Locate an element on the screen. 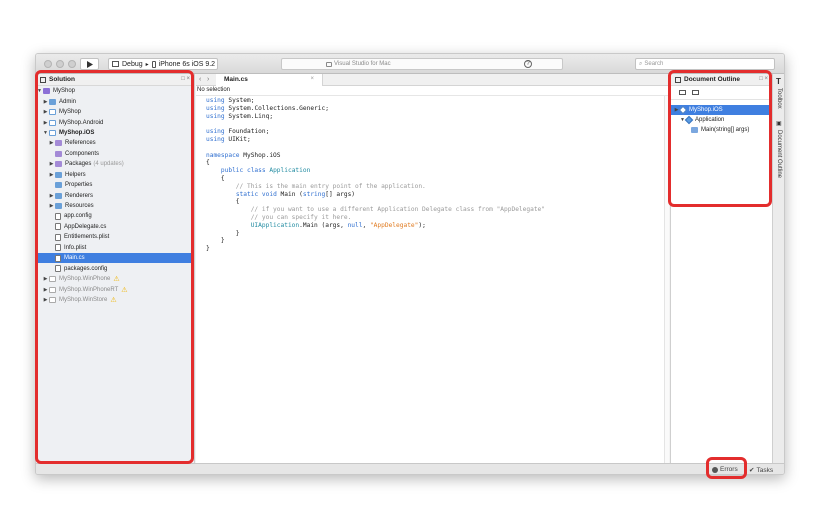  side-dock: T Toolbox ▣ Document Outline is located at coordinates (778, 268).